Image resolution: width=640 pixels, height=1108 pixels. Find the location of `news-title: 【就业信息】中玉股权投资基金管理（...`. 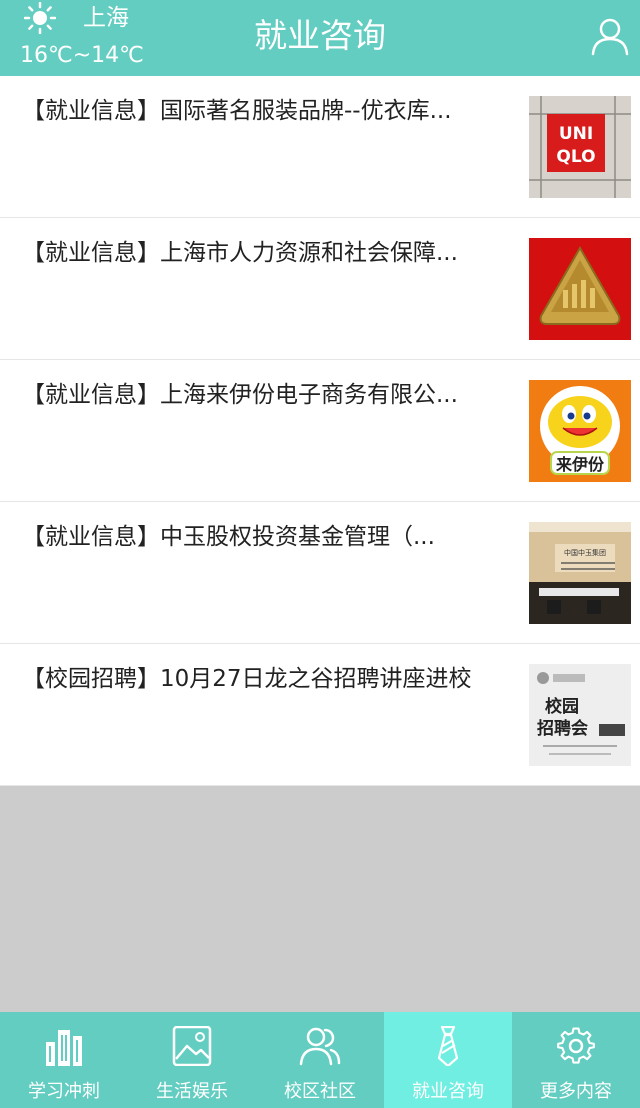

news-title: 【就业信息】中玉股权投资基金管理（... is located at coordinates (228, 537).